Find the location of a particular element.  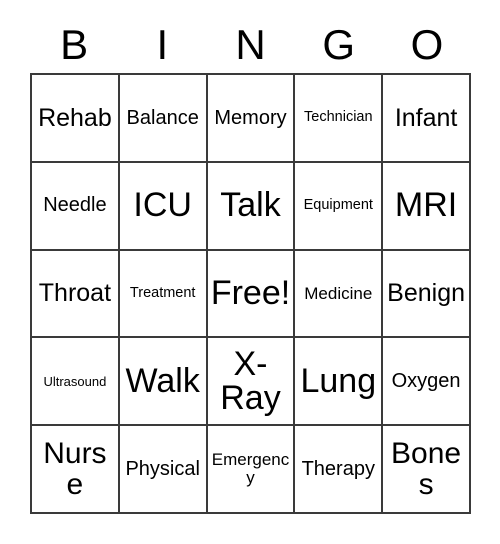

header-letter-n: N is located at coordinates (250, 44).